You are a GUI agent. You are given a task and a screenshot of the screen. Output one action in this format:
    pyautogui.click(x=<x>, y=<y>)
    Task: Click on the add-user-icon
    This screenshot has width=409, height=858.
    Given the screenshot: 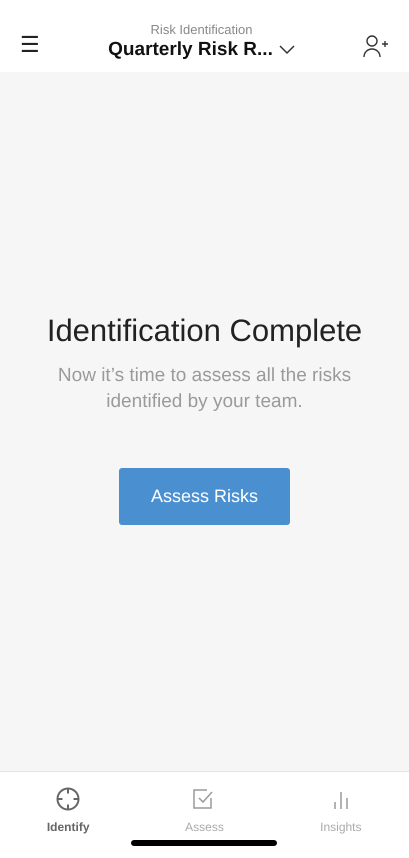 What is the action you would take?
    pyautogui.click(x=376, y=46)
    